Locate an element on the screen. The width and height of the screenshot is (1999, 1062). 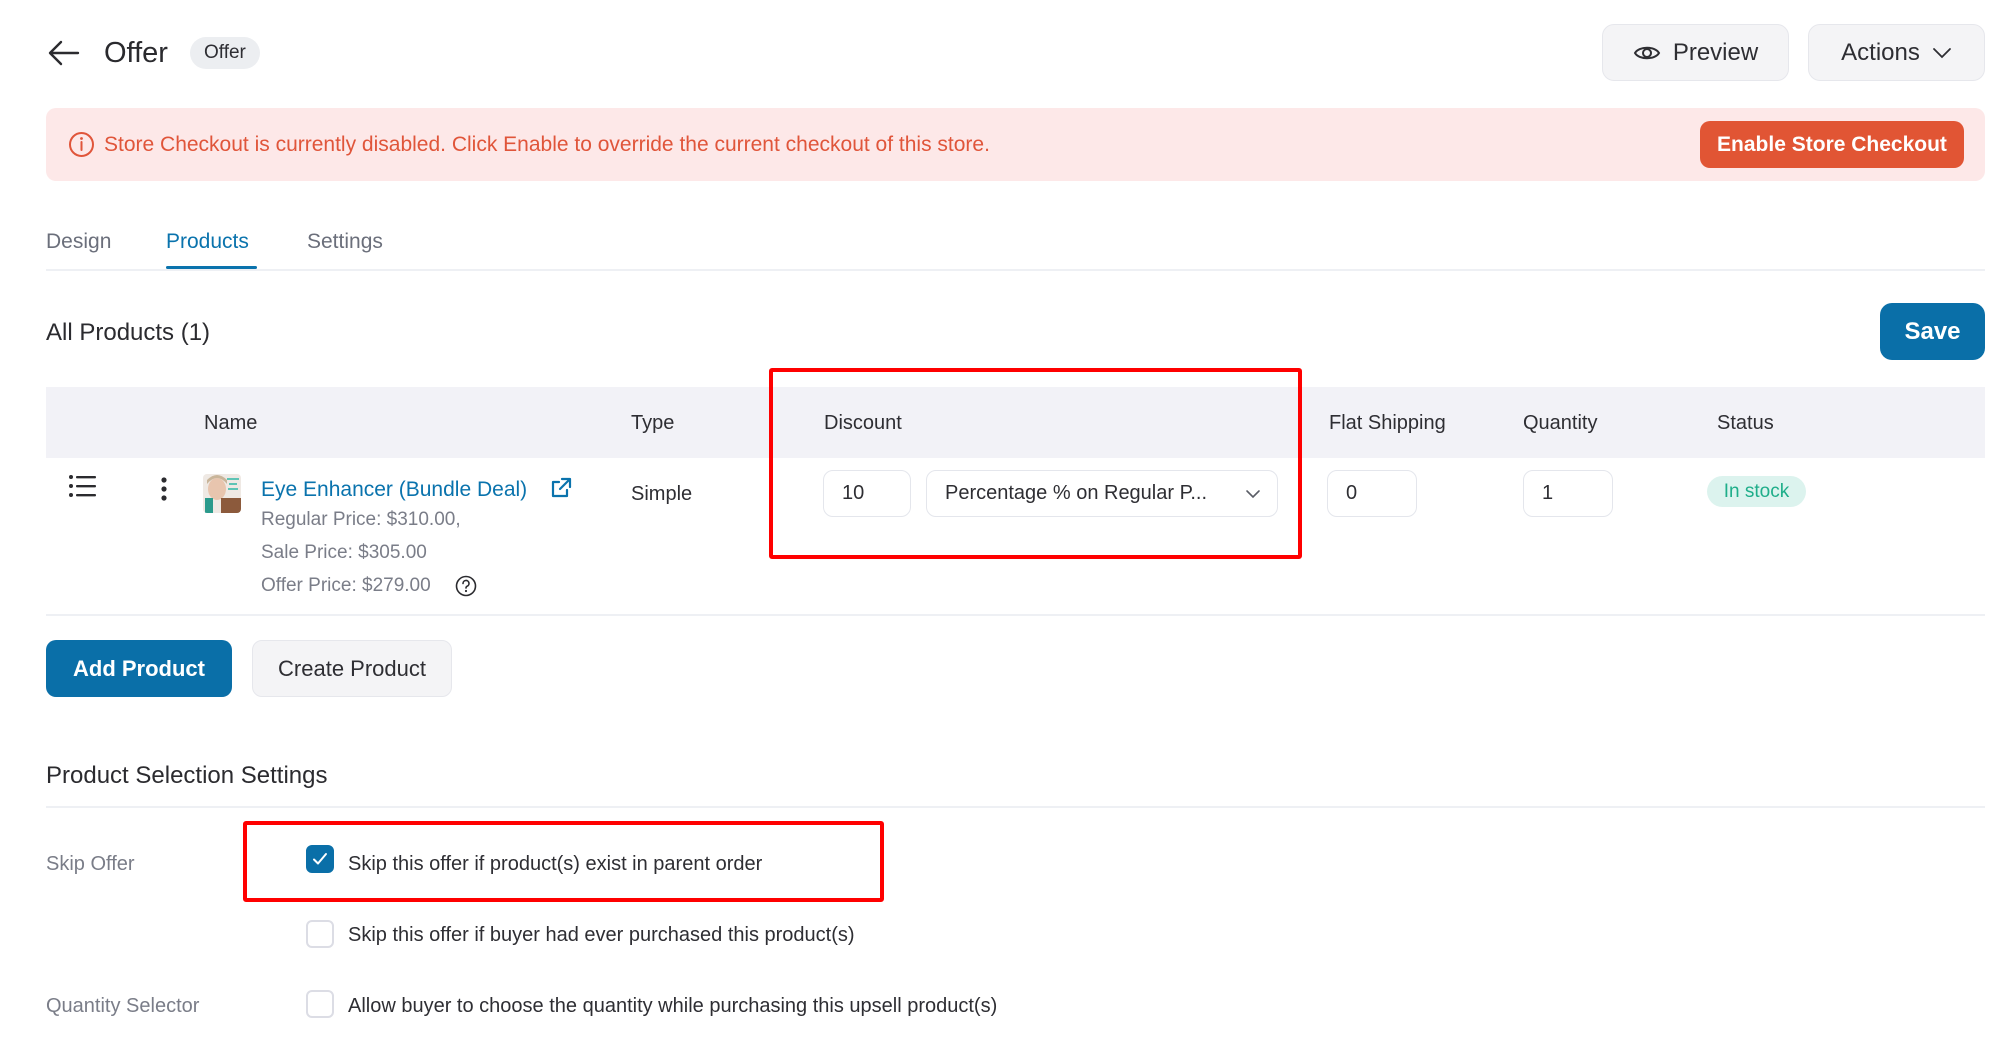
actions-label: Actions is located at coordinates (1880, 52).